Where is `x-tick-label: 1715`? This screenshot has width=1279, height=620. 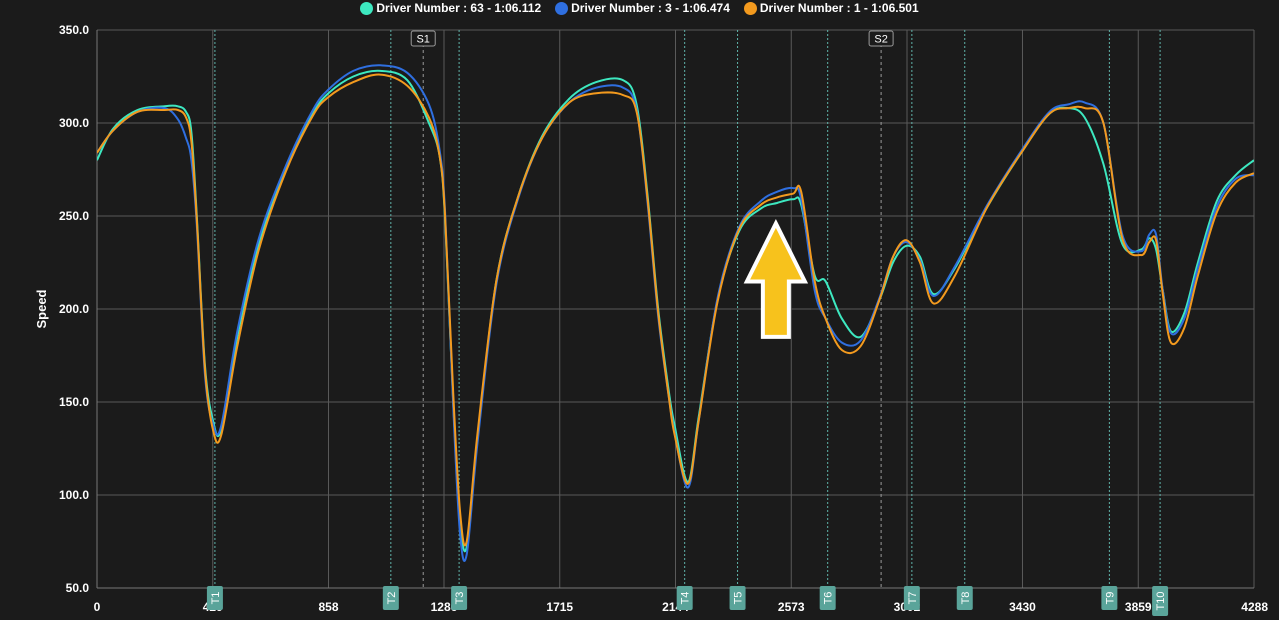 x-tick-label: 1715 is located at coordinates (559, 607).